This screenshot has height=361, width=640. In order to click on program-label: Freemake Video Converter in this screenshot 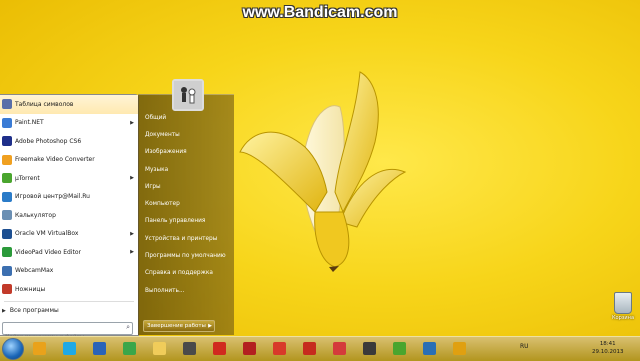, I will do `click(55, 160)`.